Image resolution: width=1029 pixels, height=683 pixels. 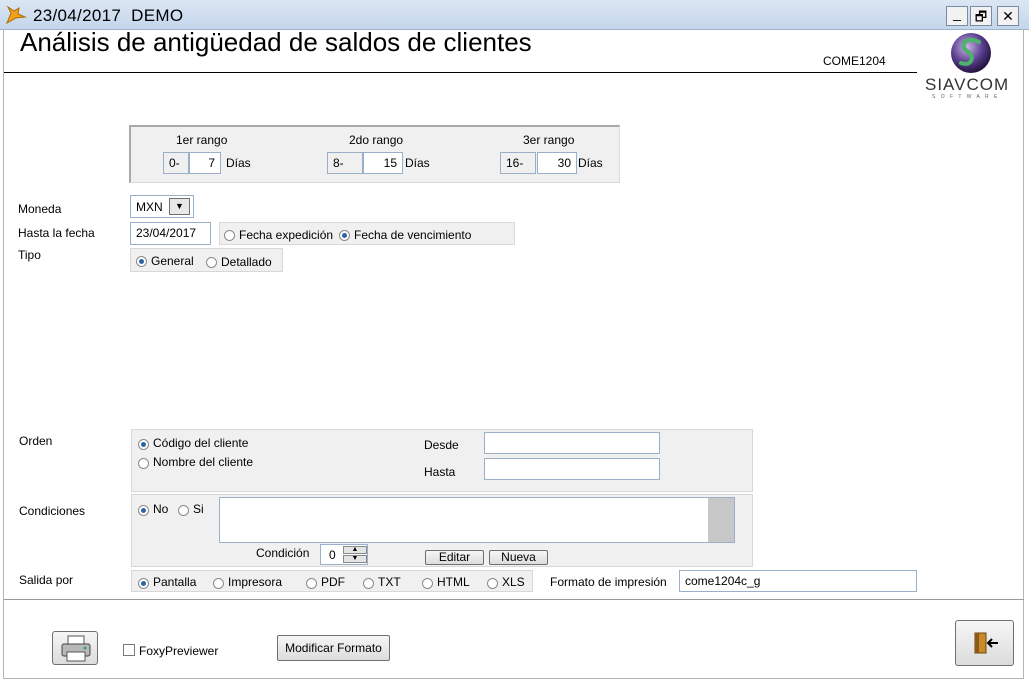 I want to click on salida-pantalla-label: Pantalla, so click(x=174, y=582).